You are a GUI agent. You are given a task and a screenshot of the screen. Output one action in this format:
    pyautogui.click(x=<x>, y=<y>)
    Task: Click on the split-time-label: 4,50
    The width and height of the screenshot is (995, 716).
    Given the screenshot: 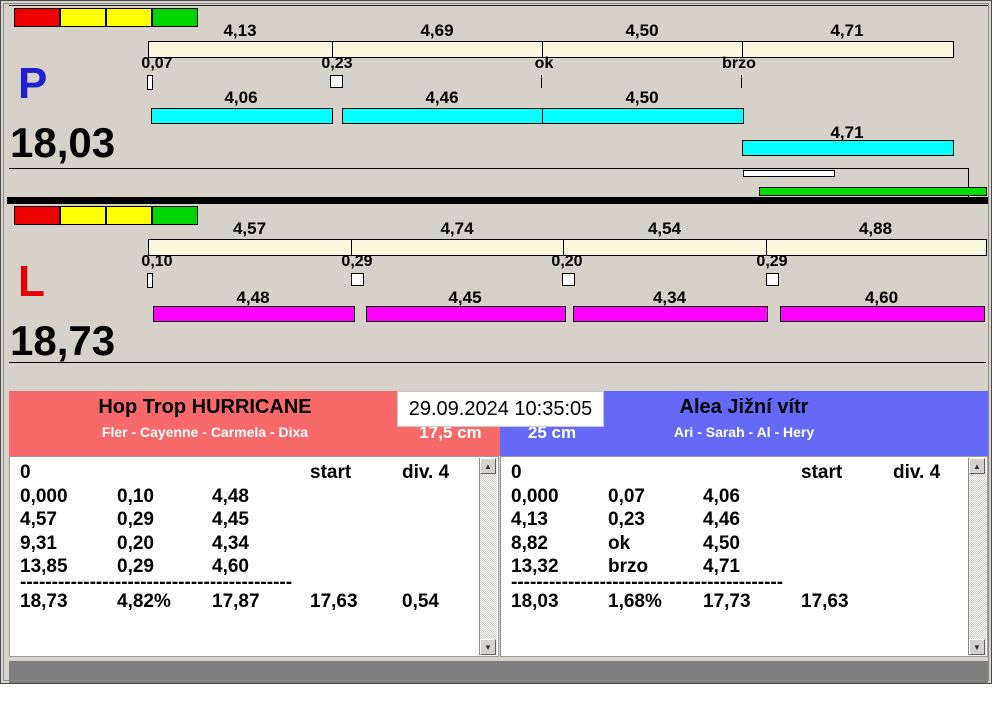 What is the action you would take?
    pyautogui.click(x=642, y=30)
    